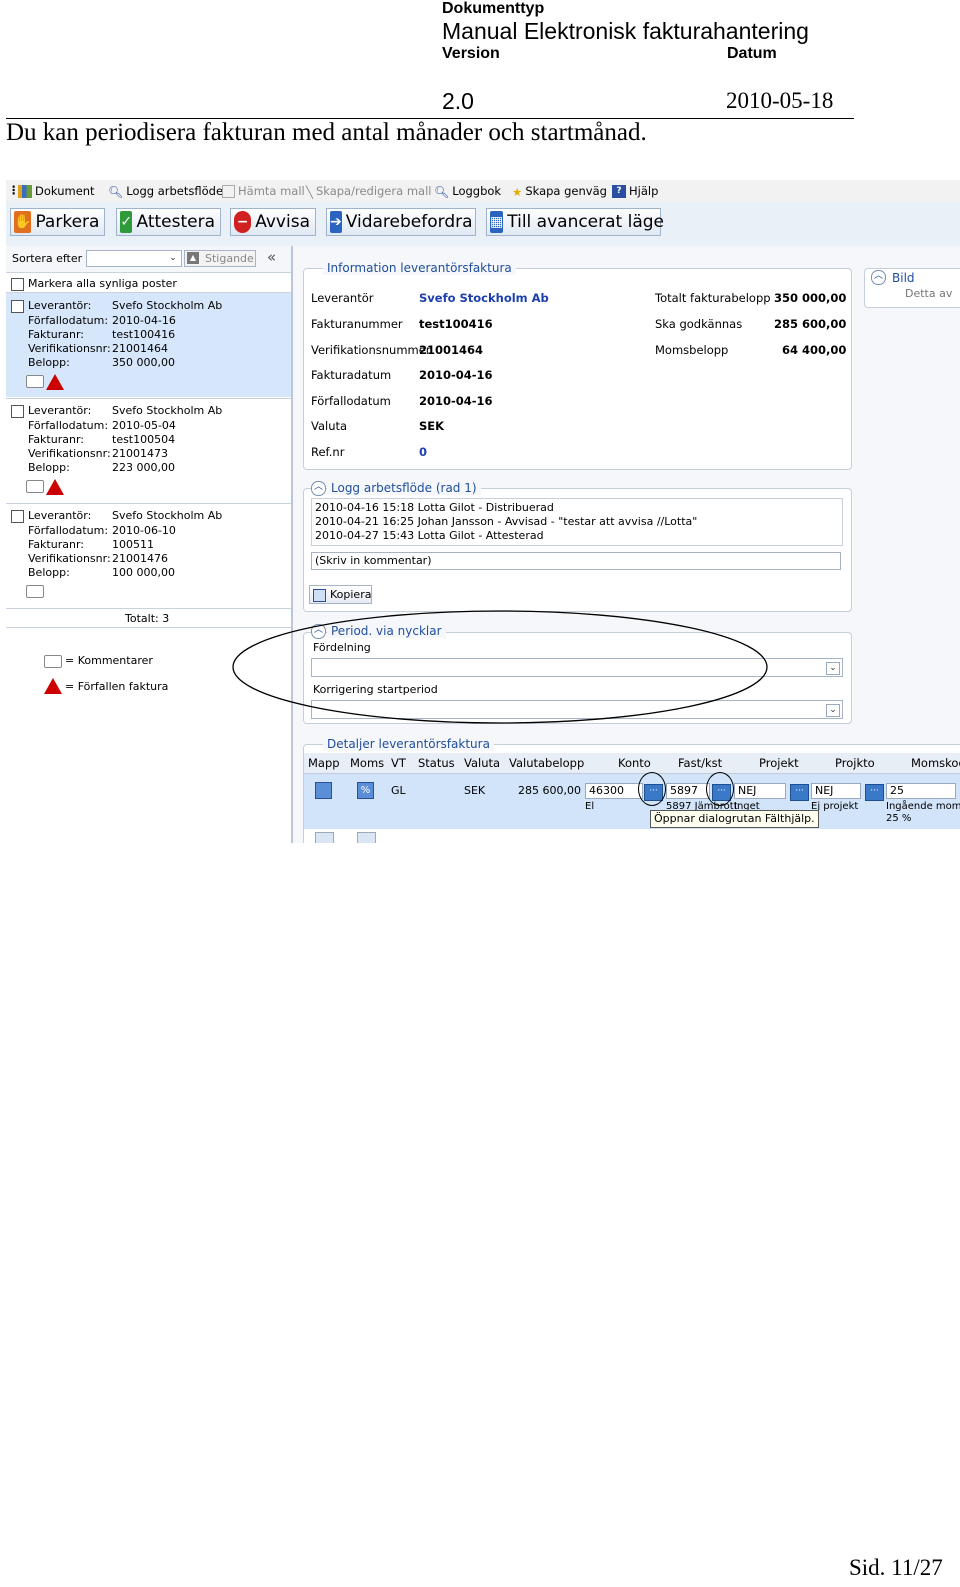 This screenshot has width=960, height=1587. Describe the element at coordinates (436, 763) in the screenshot. I see `column-header: Status` at that location.